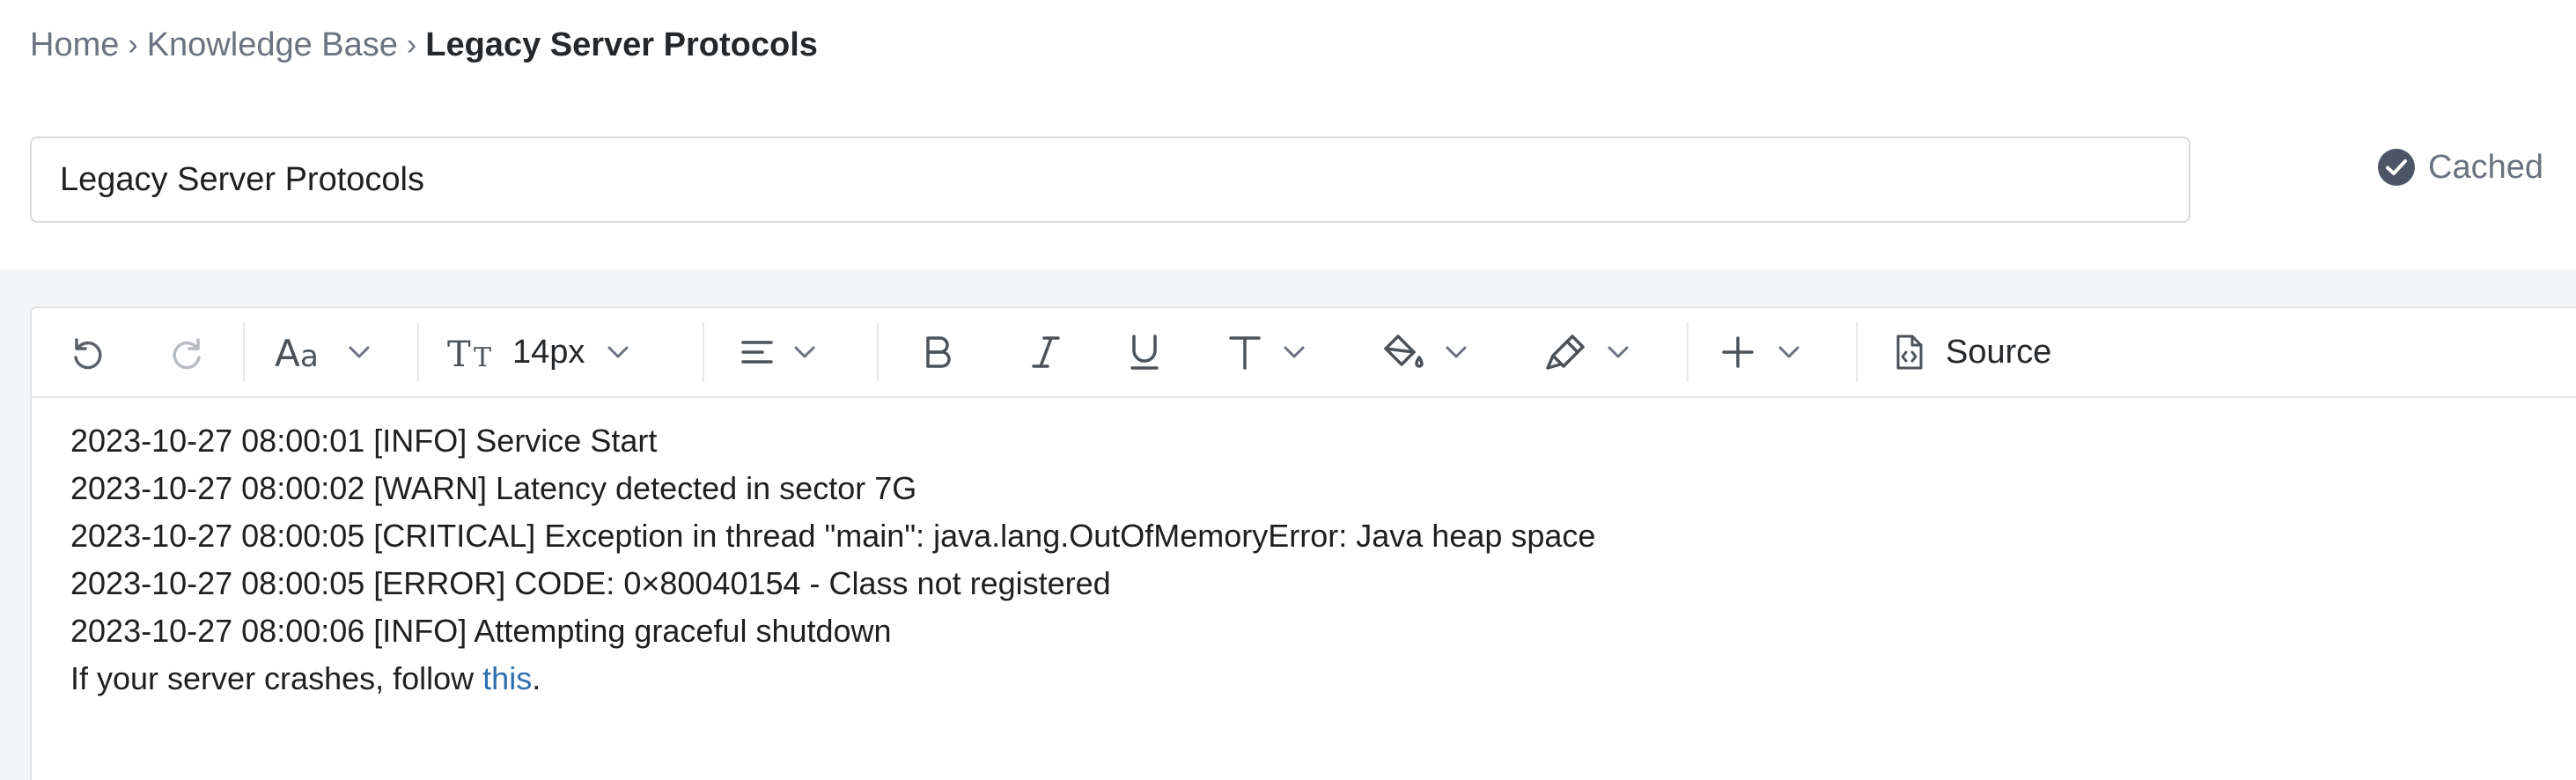 The image size is (2576, 780). What do you see at coordinates (287, 352) in the screenshot?
I see `svg-text: A` at bounding box center [287, 352].